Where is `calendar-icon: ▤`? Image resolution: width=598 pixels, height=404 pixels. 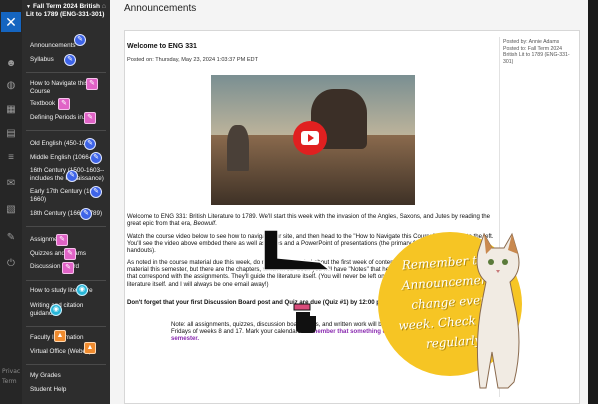
calendar-icon: ▤ is located at coordinates (11, 134).